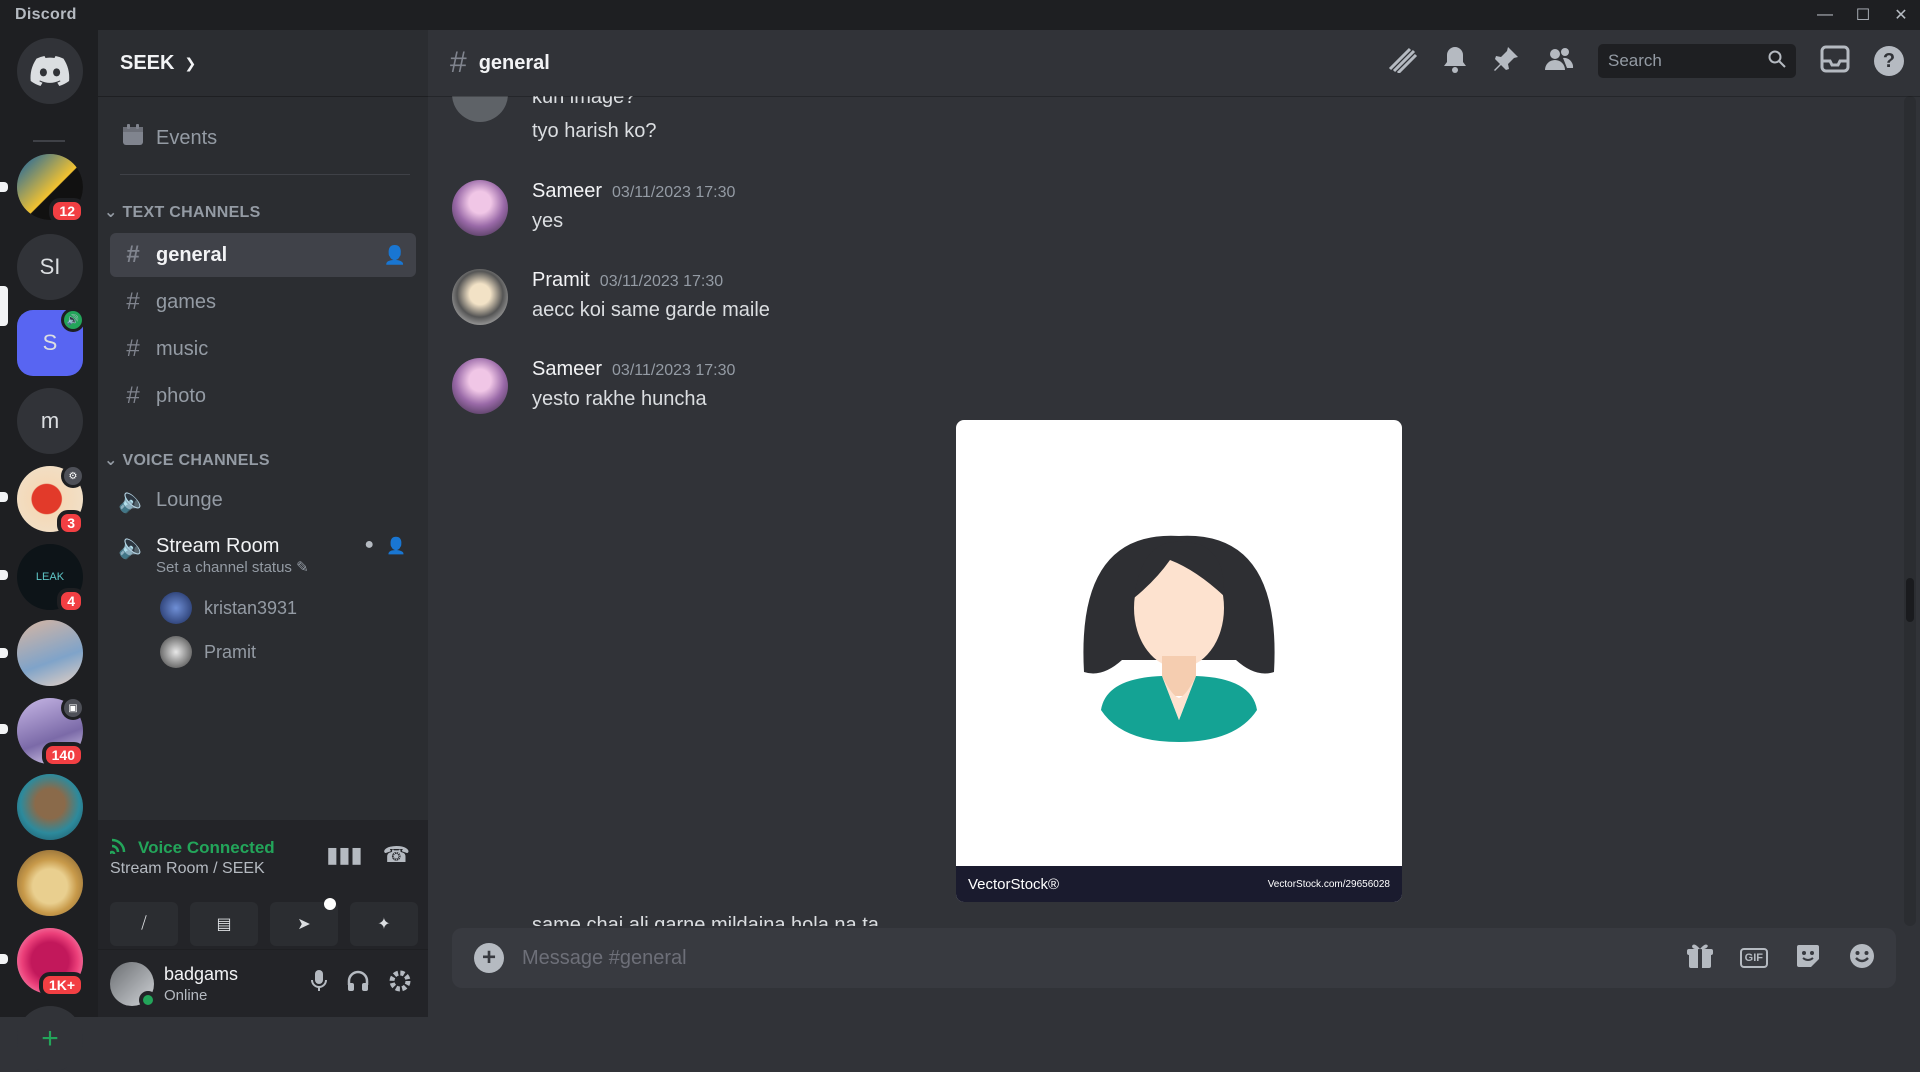  I want to click on discord-logo-icon, so click(50, 71).